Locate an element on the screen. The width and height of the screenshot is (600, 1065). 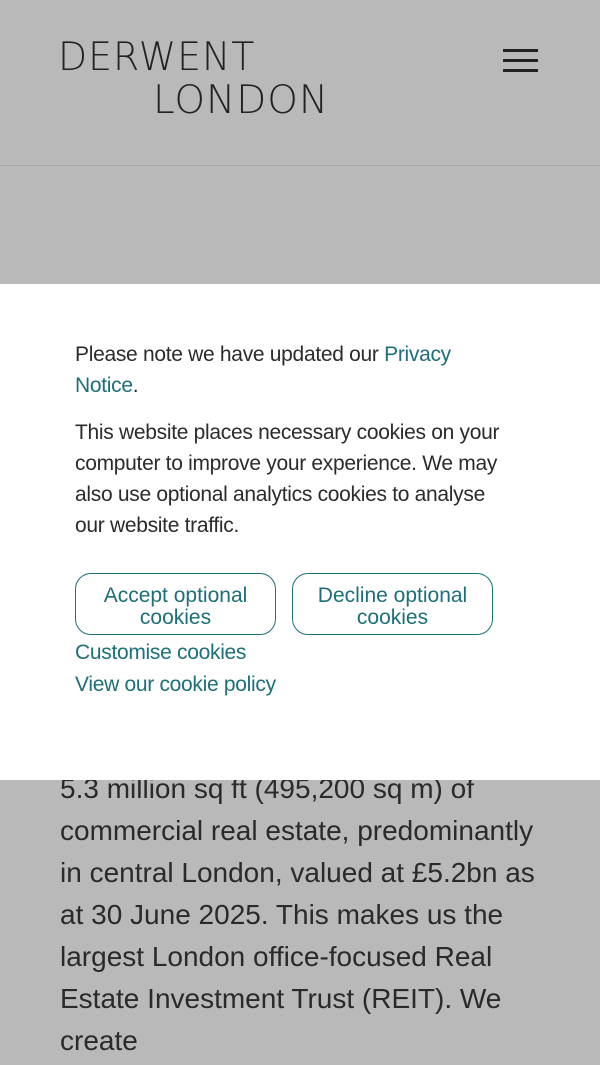
privacy-notice-prefix: Please note we have updated our is located at coordinates (230, 354).